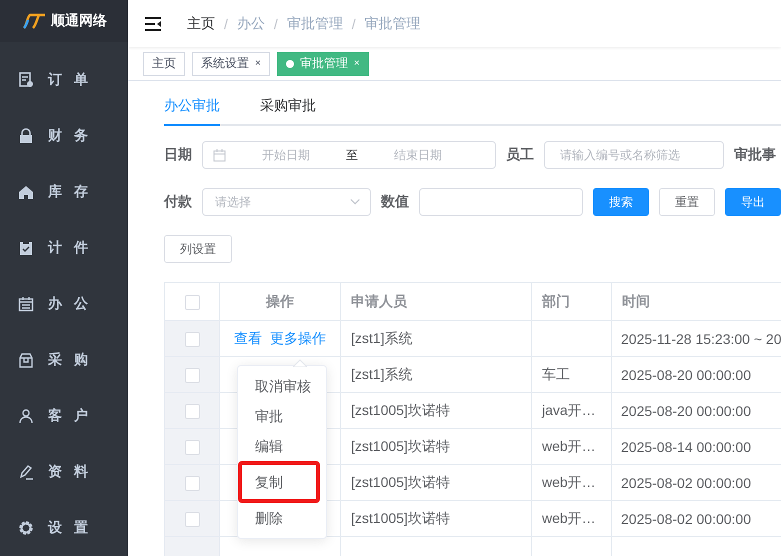 This screenshot has width=781, height=556. Describe the element at coordinates (26, 136) in the screenshot. I see `lock-icon` at that location.